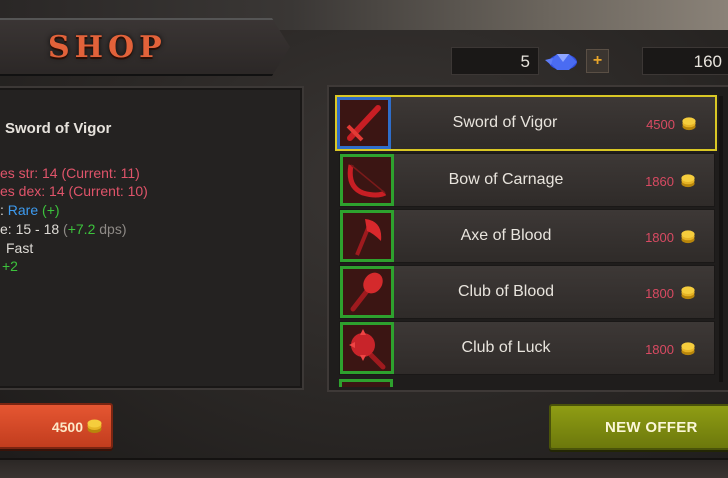  Describe the element at coordinates (51, 210) in the screenshot. I see `rarity-bonus: (+)` at that location.